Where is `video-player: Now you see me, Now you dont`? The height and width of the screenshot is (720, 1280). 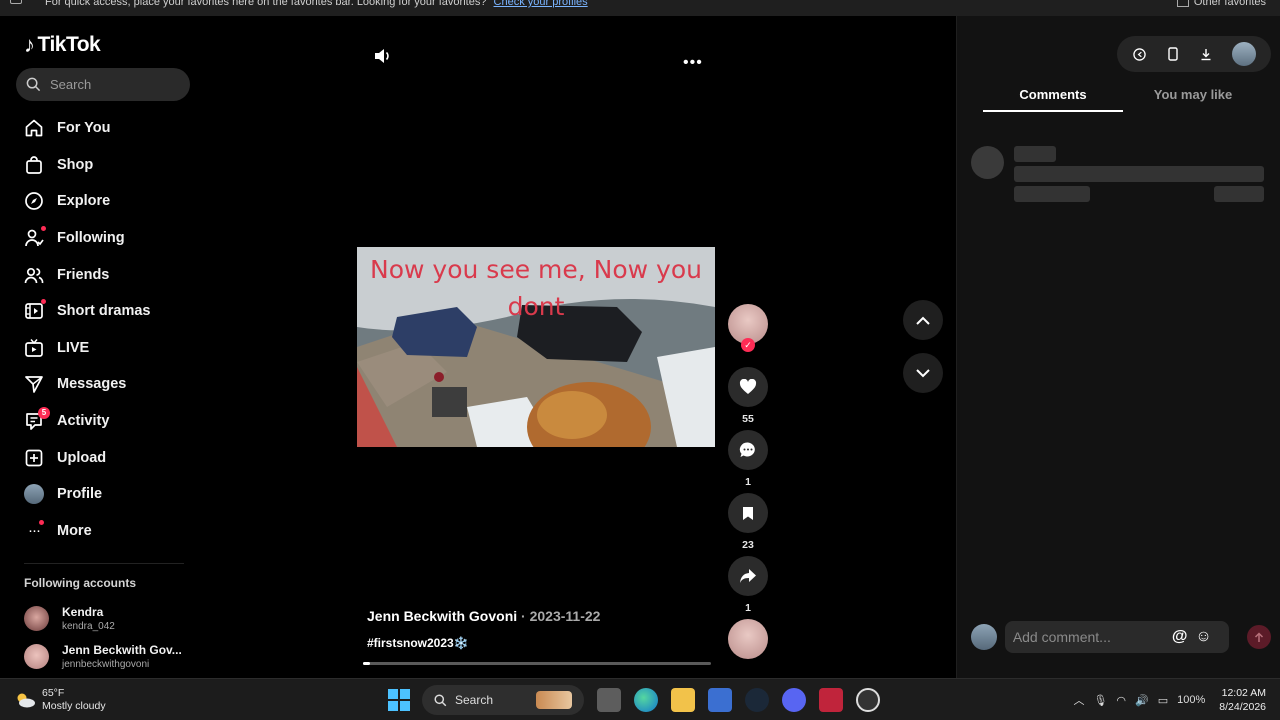 video-player: Now you see me, Now you dont is located at coordinates (536, 347).